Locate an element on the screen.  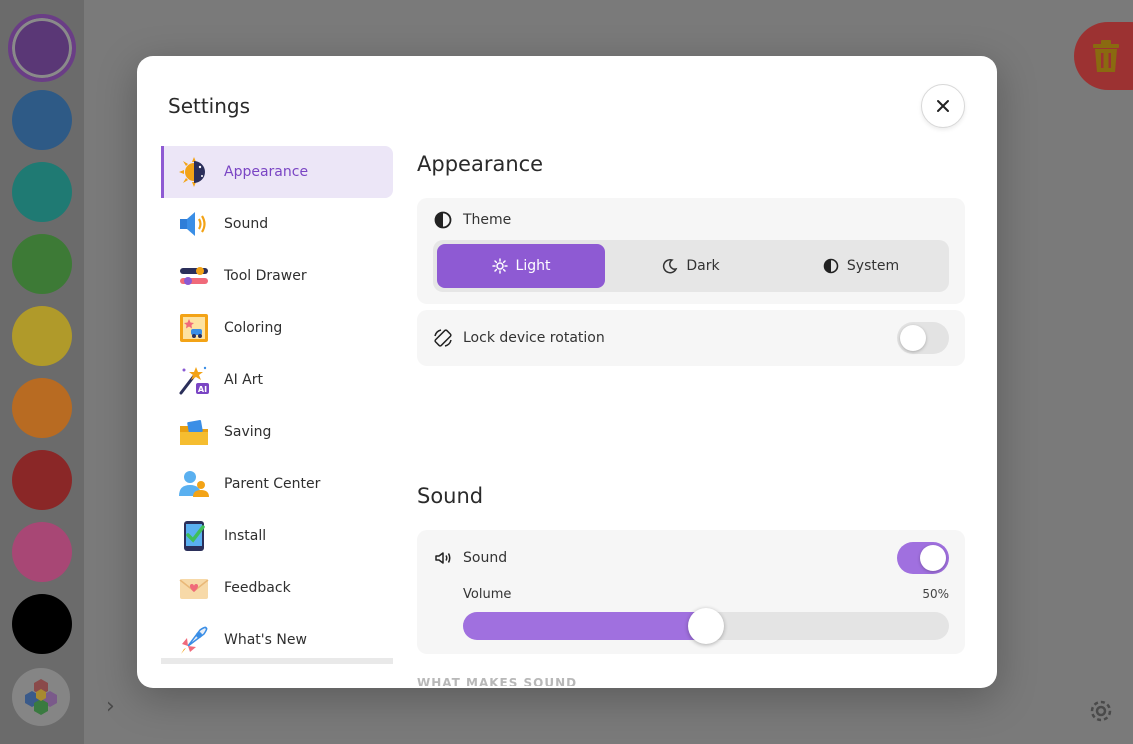
volume-label: Volume is located at coordinates (487, 594).